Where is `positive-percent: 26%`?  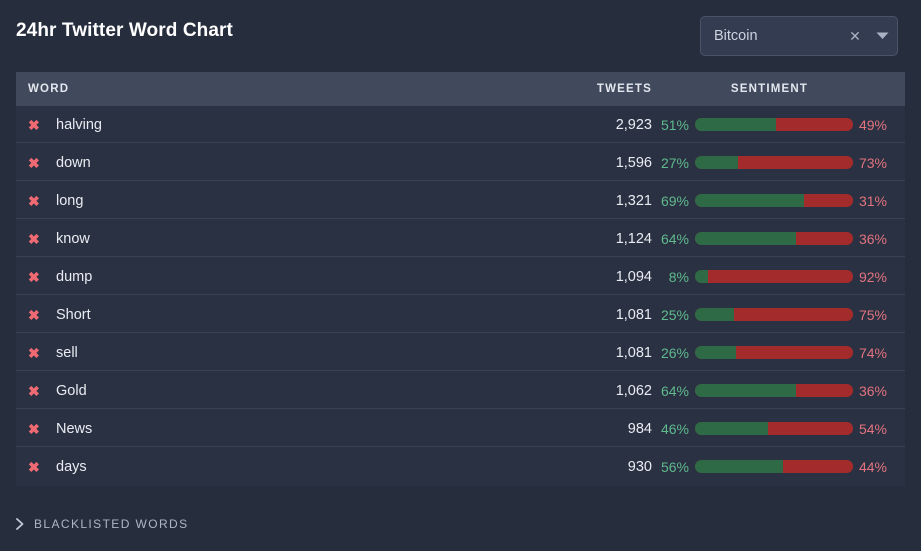 positive-percent: 26% is located at coordinates (674, 352).